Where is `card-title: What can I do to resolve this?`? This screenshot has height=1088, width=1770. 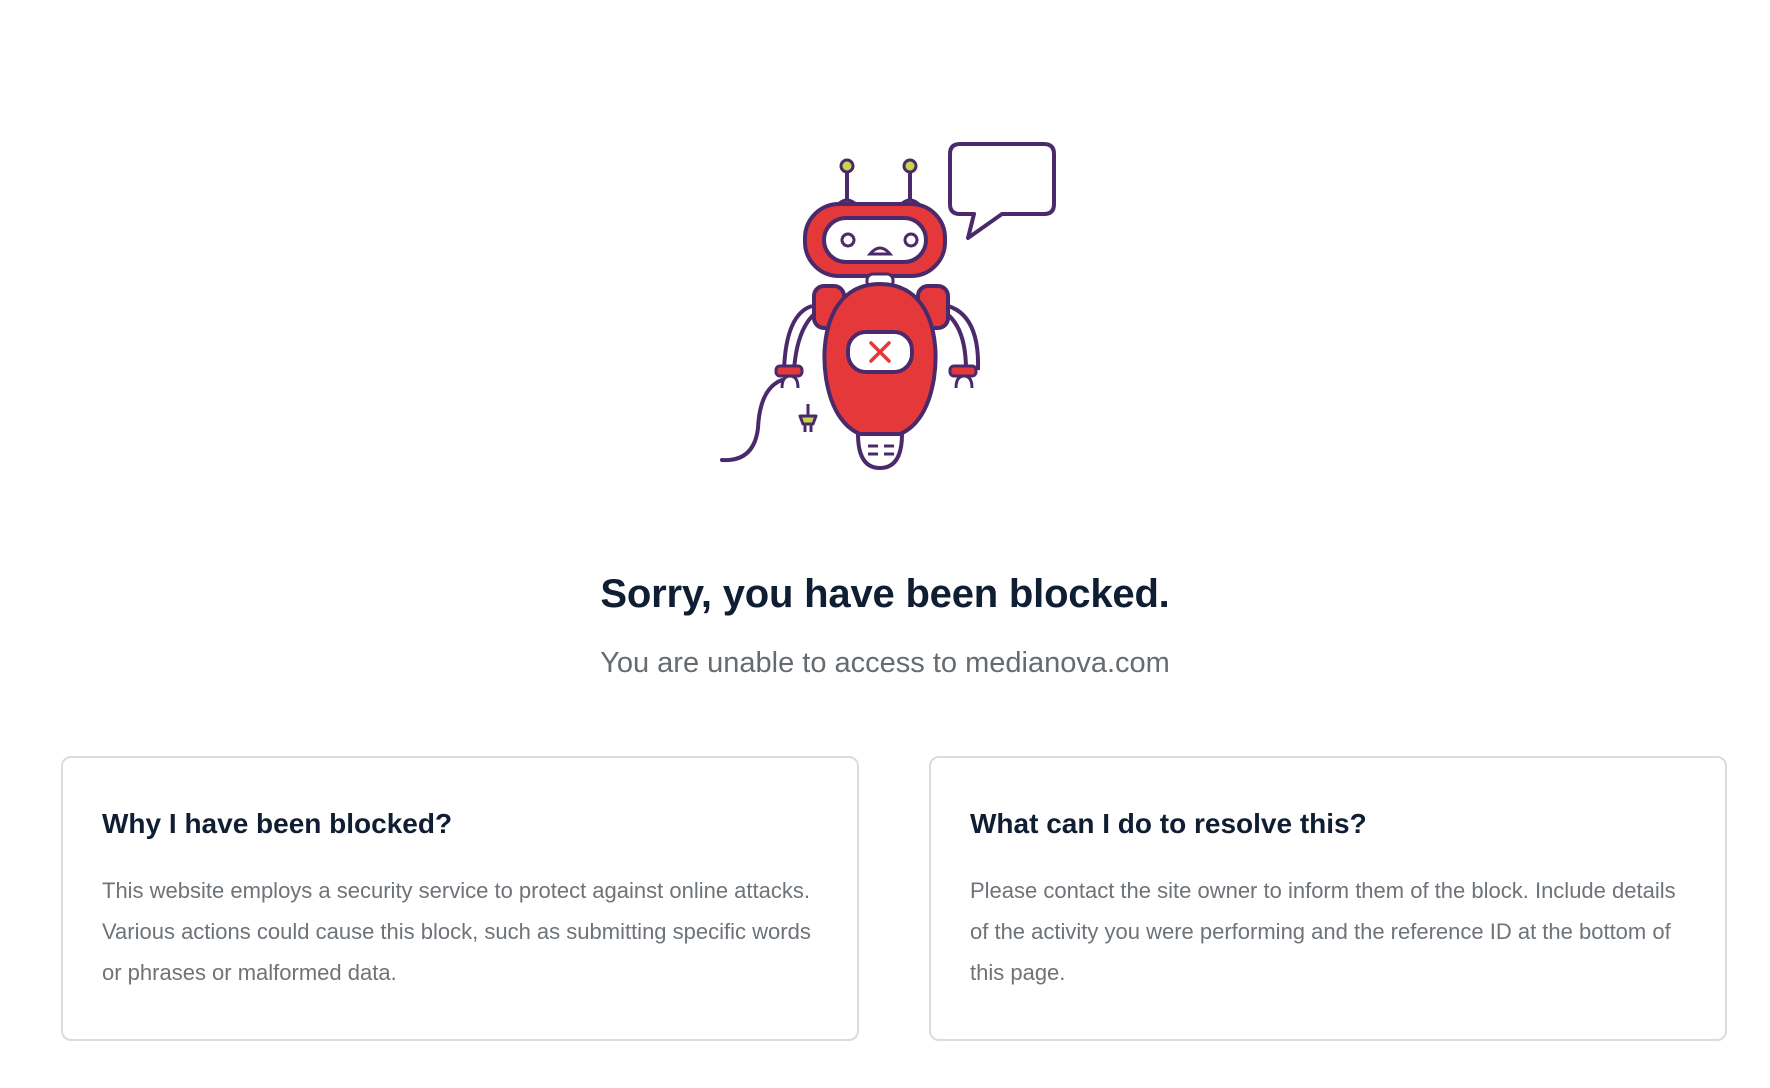 card-title: What can I do to resolve this? is located at coordinates (1168, 823).